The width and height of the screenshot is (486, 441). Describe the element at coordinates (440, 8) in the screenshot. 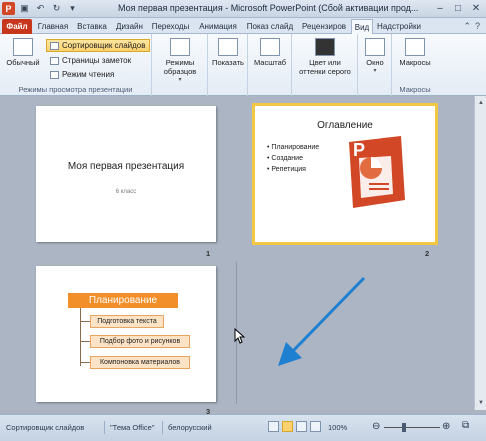

I see `minimize-icon: –` at that location.